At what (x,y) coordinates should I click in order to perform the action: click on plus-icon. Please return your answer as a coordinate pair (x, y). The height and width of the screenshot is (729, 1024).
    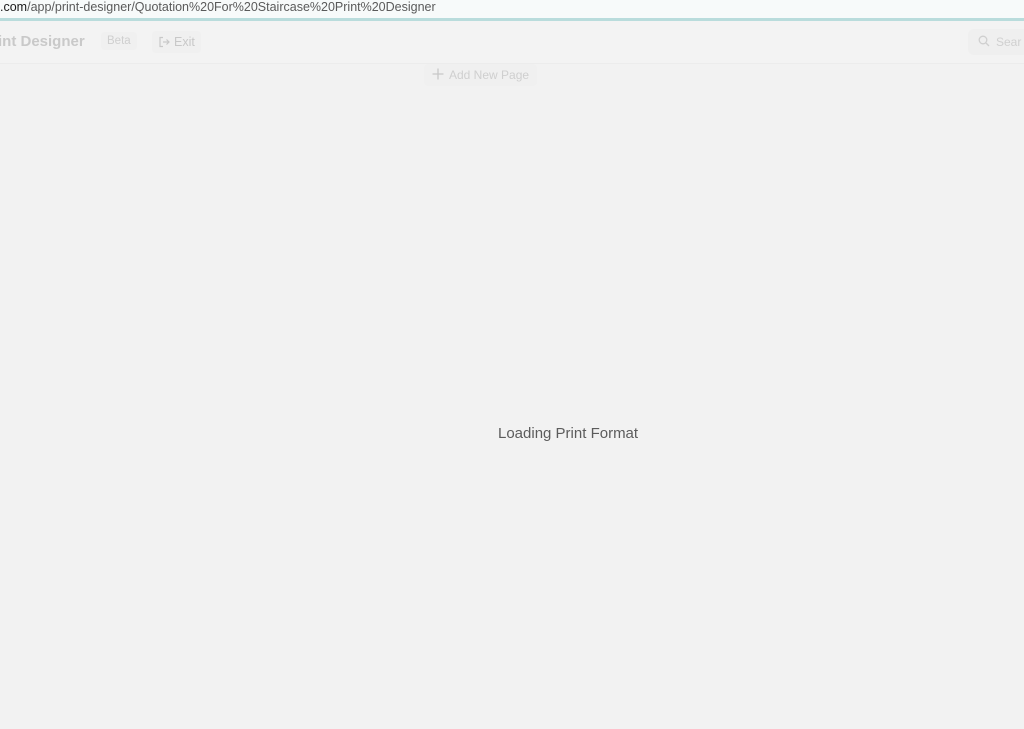
    Looking at the image, I should click on (438, 75).